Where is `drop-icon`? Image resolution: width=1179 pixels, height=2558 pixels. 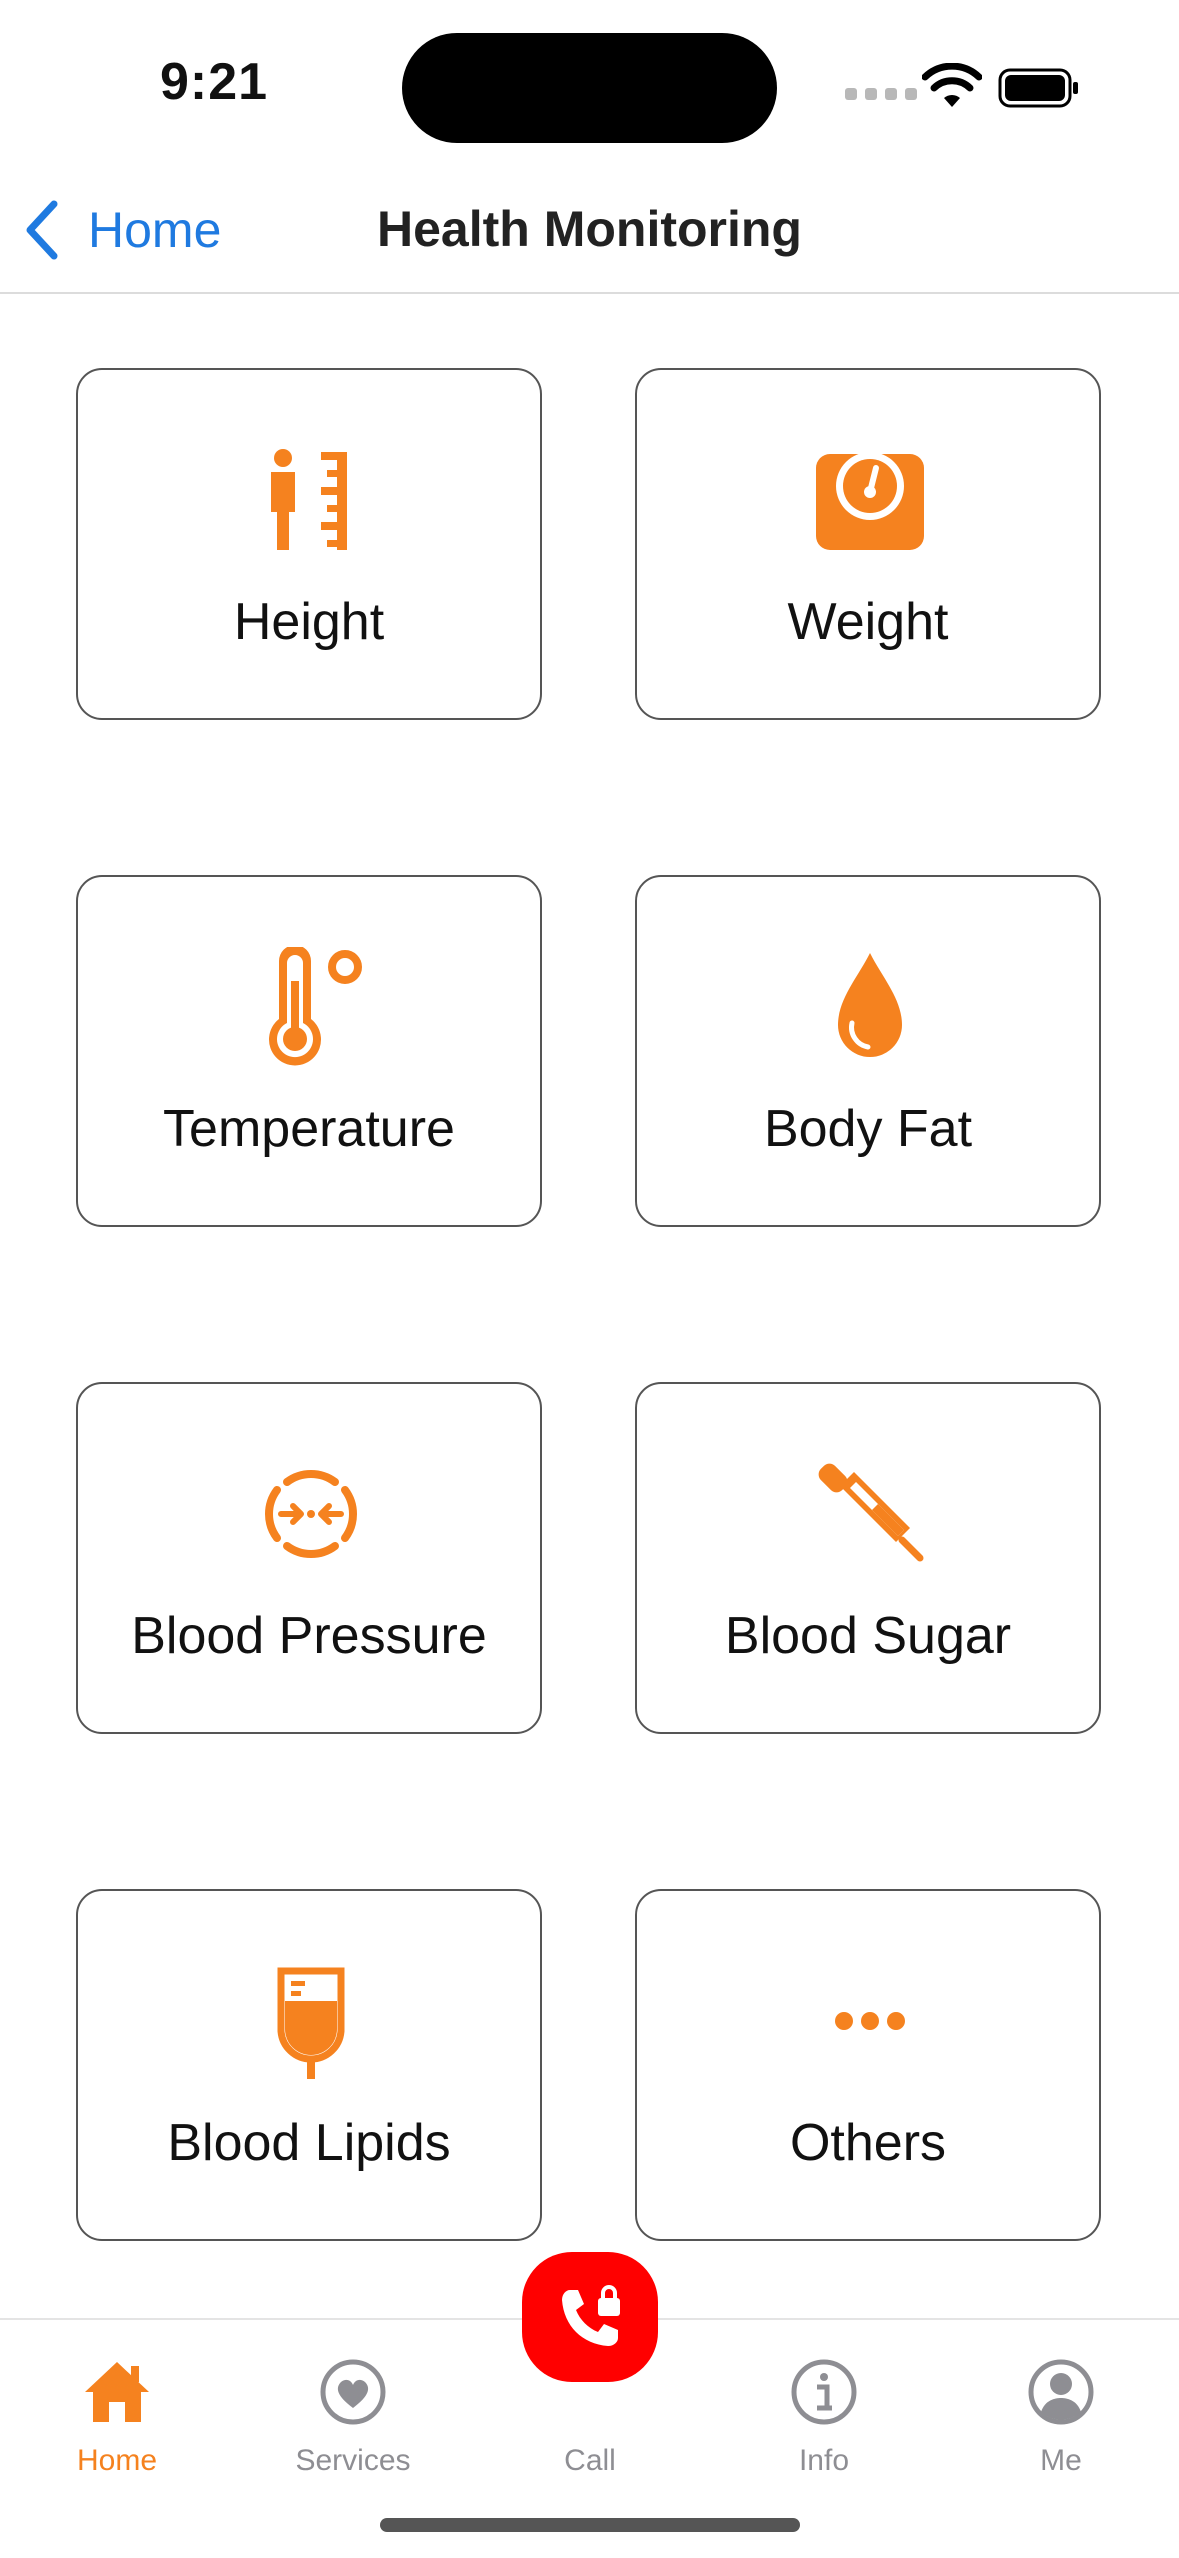 drop-icon is located at coordinates (870, 1005).